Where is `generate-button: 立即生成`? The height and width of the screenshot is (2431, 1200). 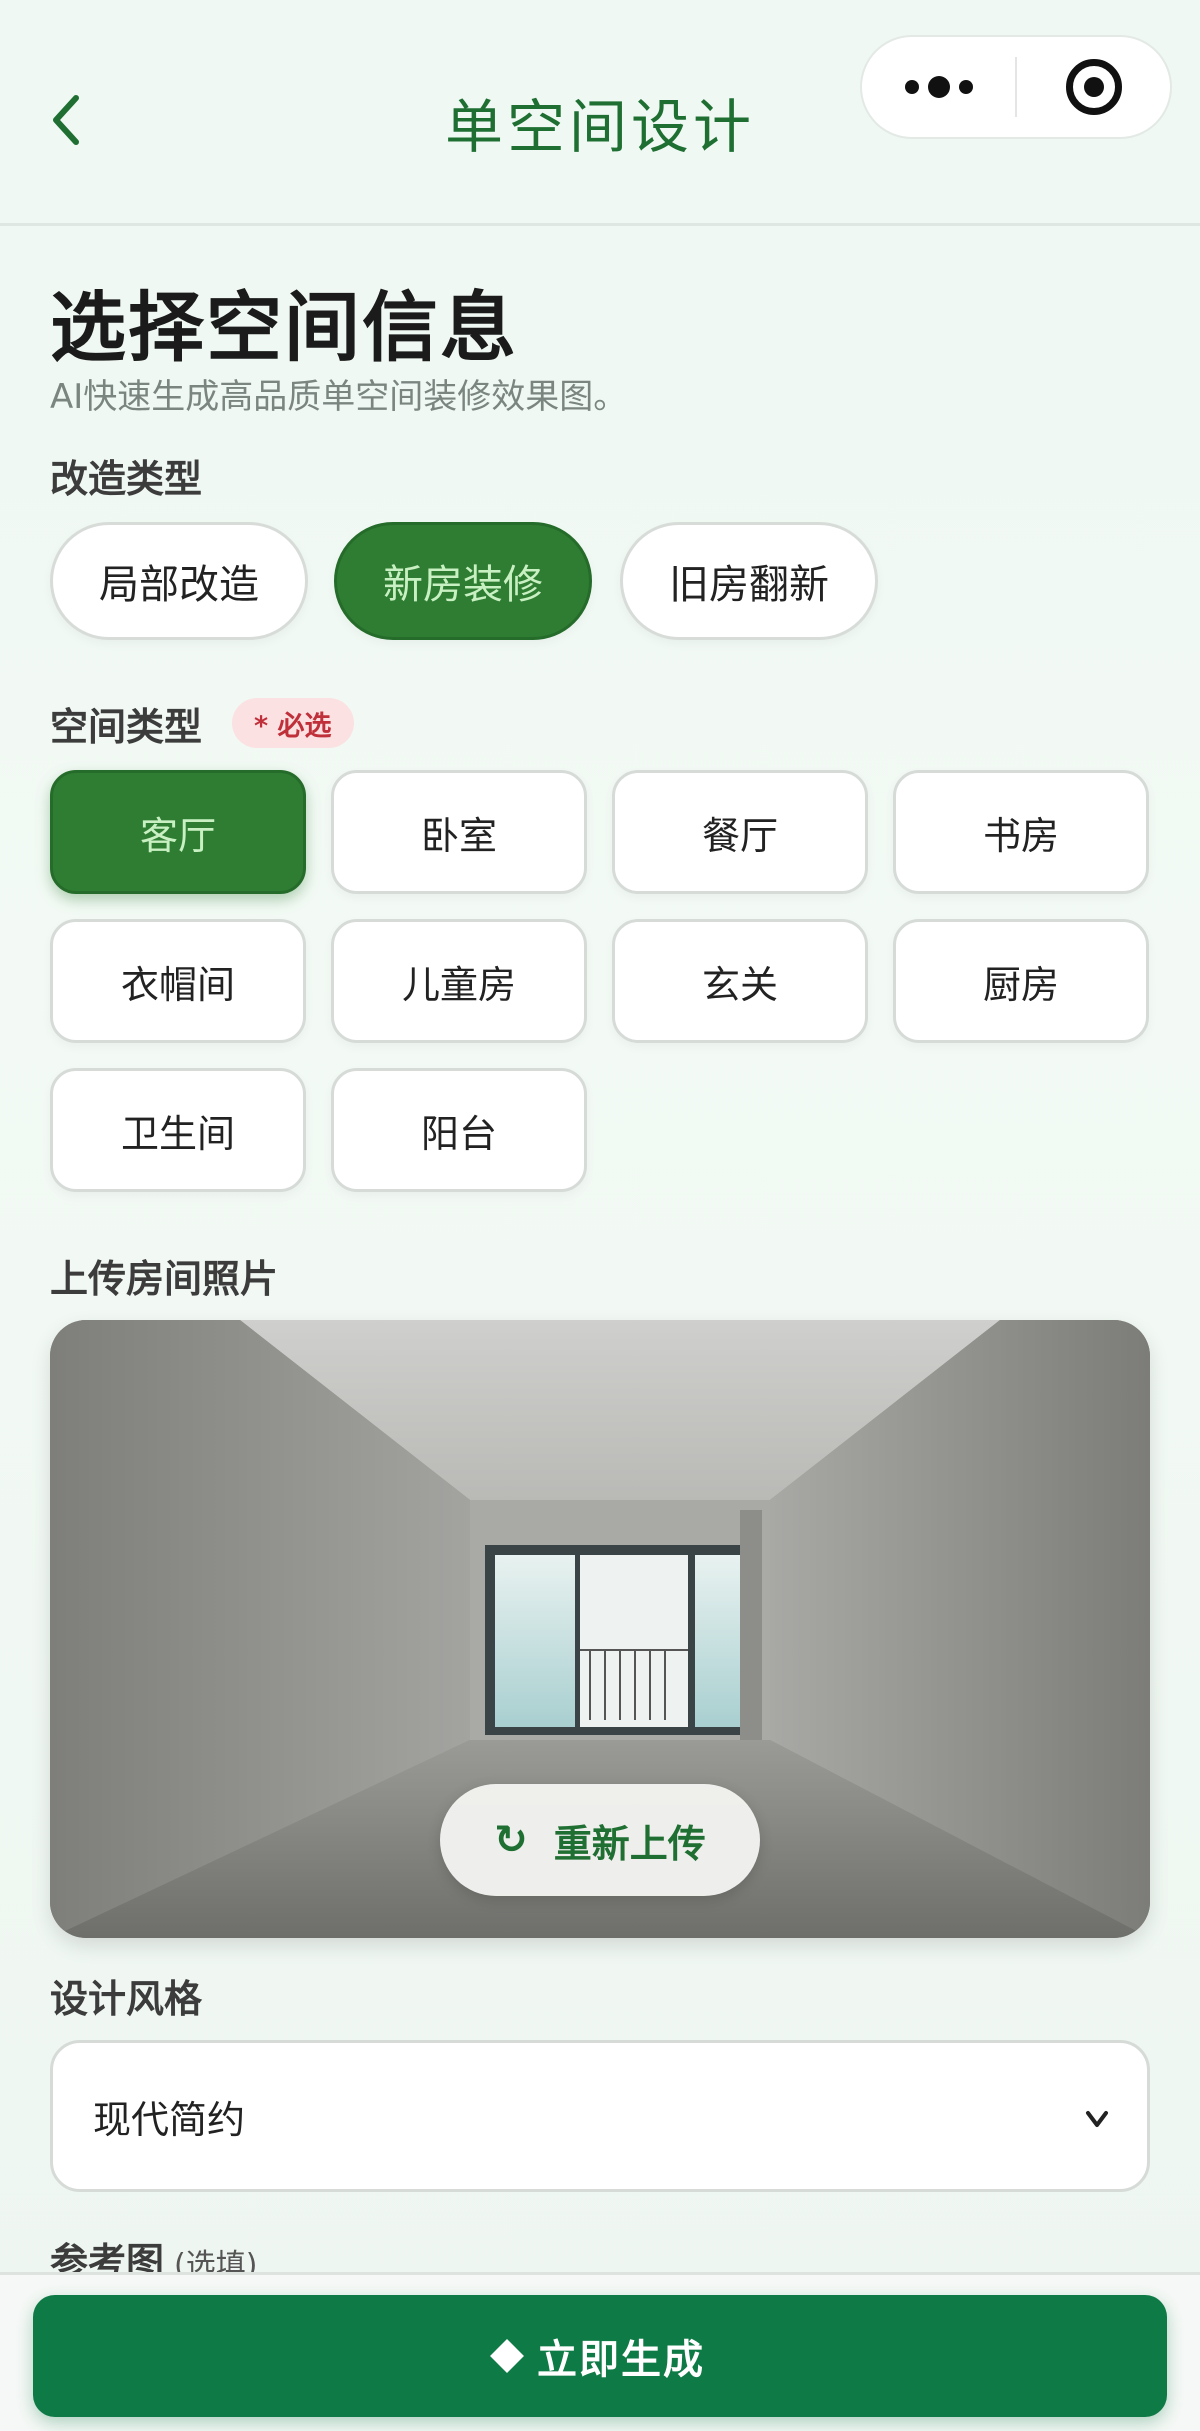 generate-button: 立即生成 is located at coordinates (600, 2356).